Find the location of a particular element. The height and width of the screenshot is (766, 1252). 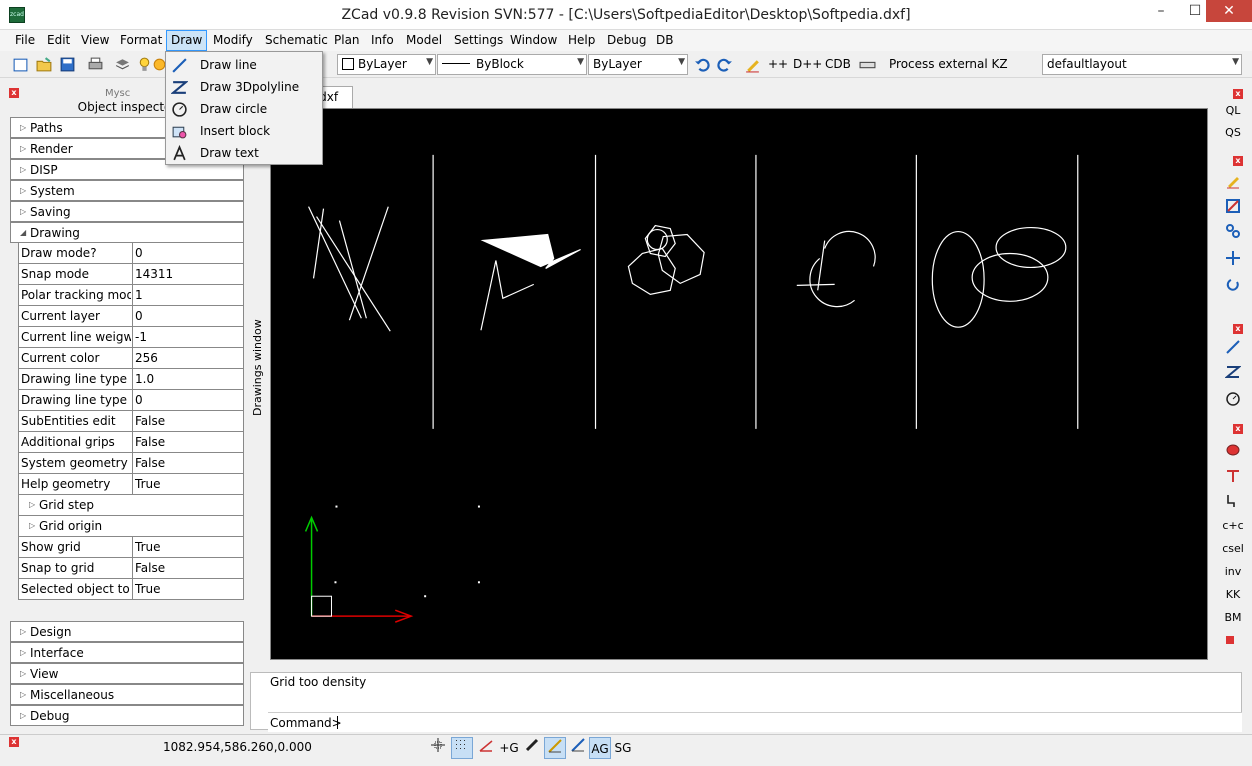

process-external-kz-button: Process external KZ is located at coordinates (948, 64).